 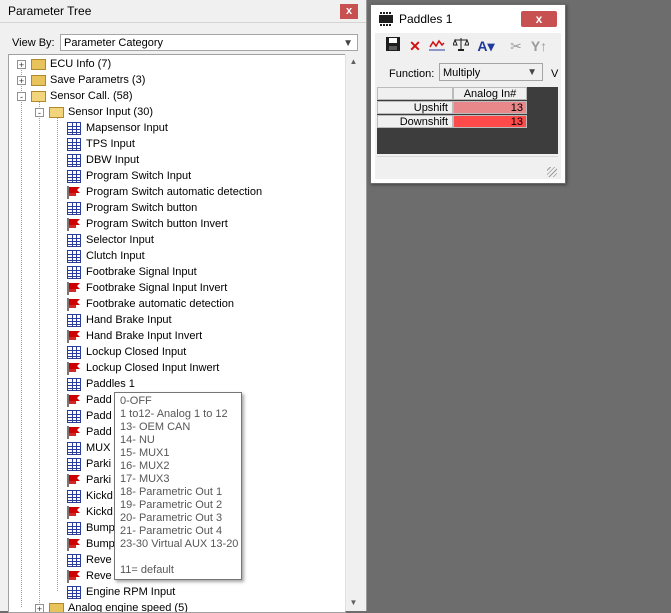 What do you see at coordinates (555, 74) in the screenshot?
I see `function-extra-label: V` at bounding box center [555, 74].